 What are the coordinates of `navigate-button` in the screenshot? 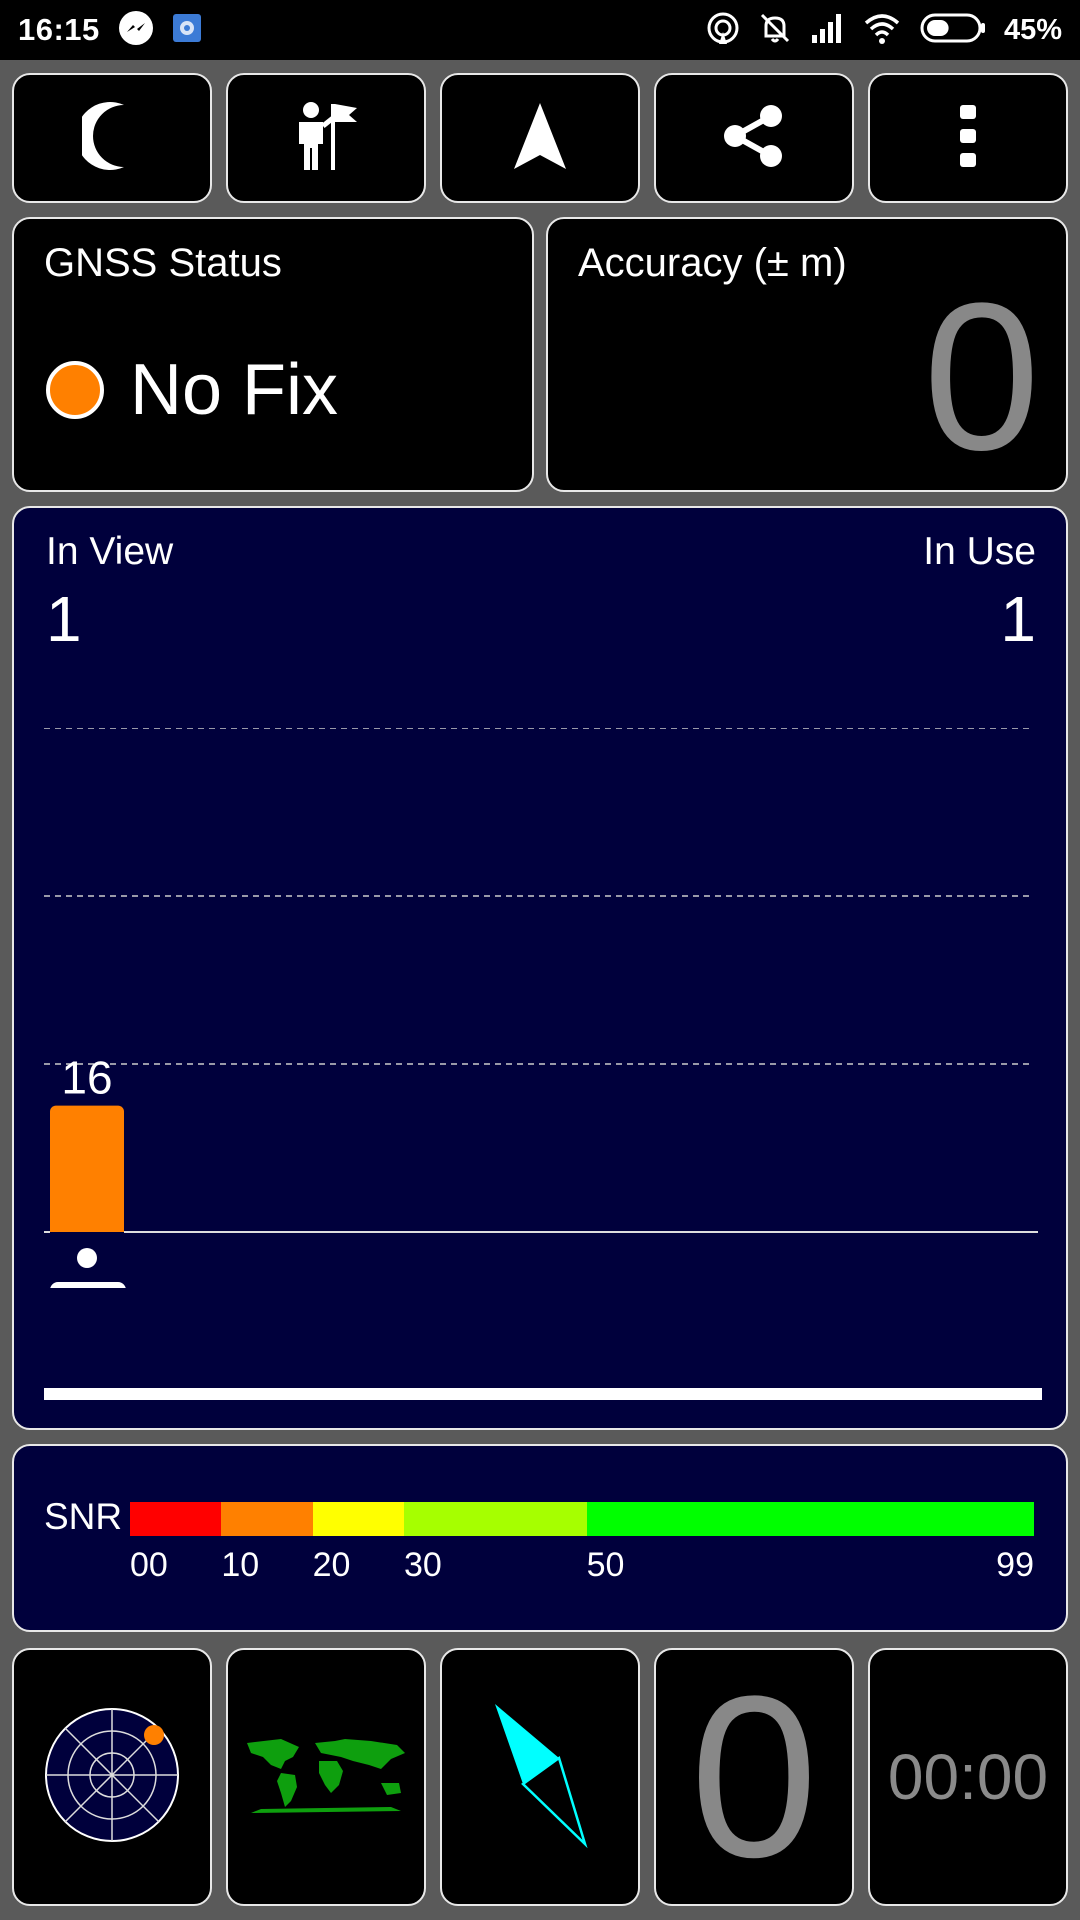 It's located at (540, 138).